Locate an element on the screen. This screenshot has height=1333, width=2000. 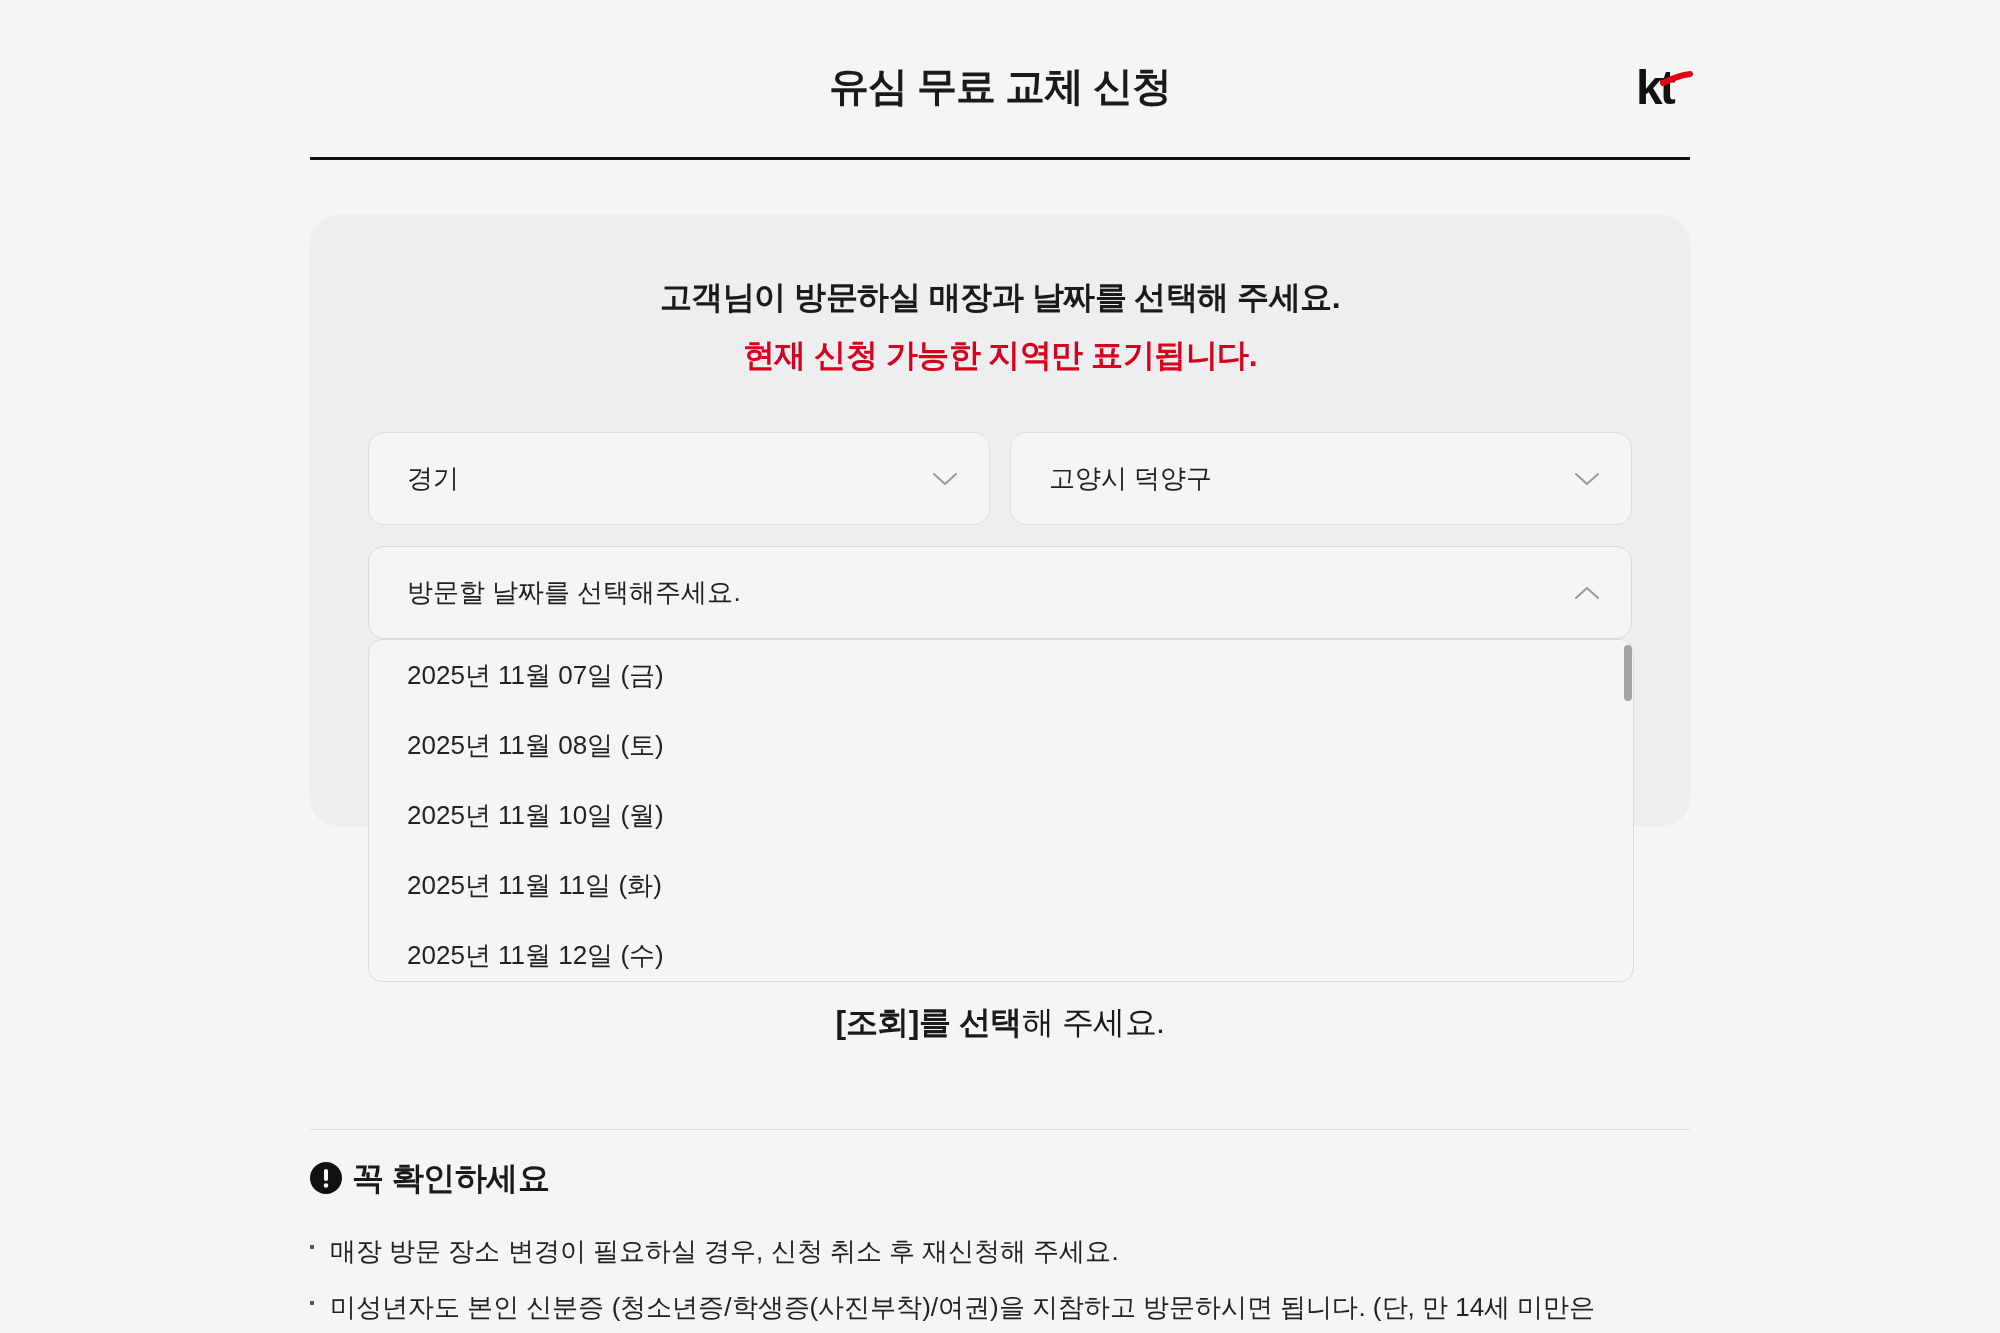
region-select: 경기 is located at coordinates (679, 478).